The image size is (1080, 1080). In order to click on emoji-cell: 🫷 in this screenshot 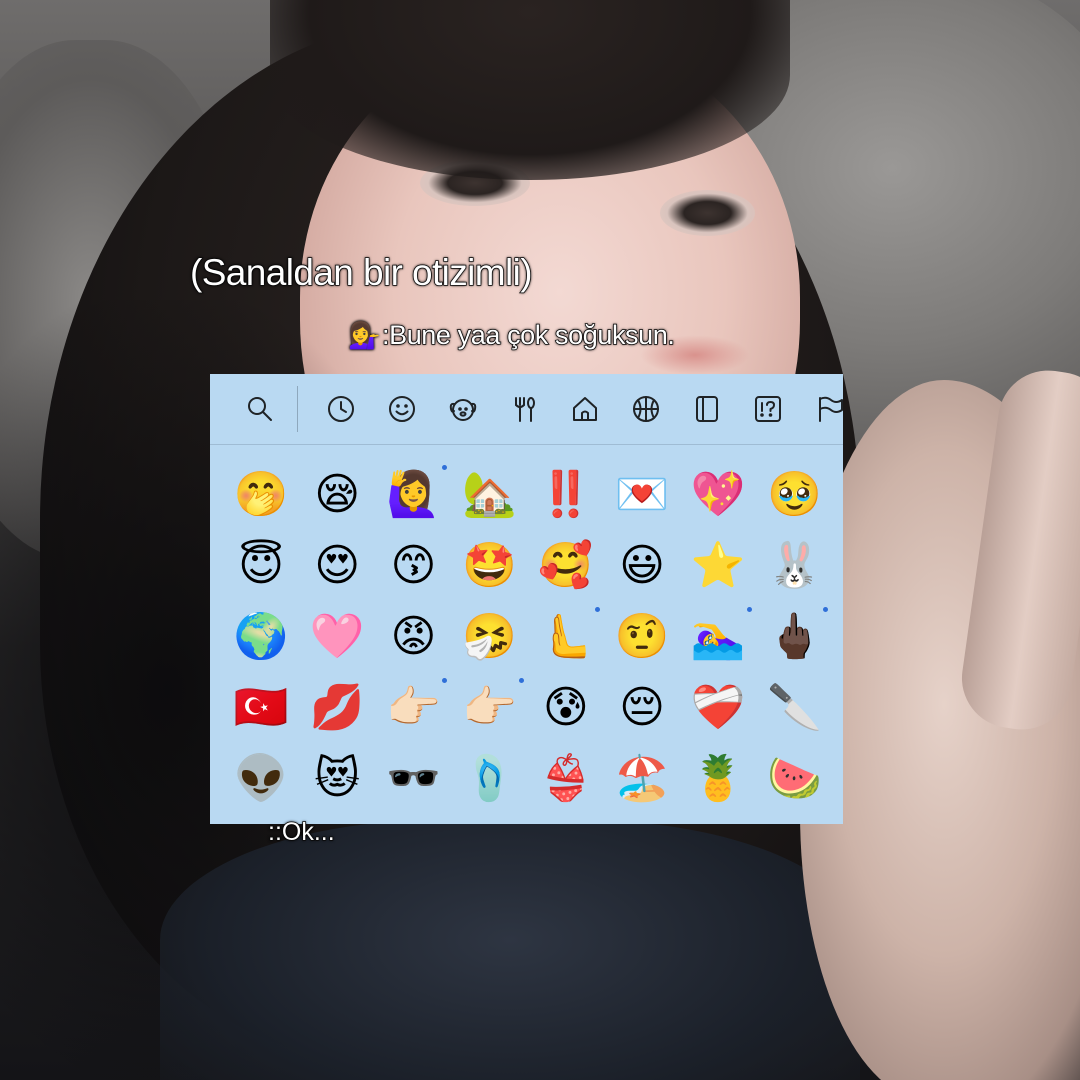, I will do `click(568, 637)`.